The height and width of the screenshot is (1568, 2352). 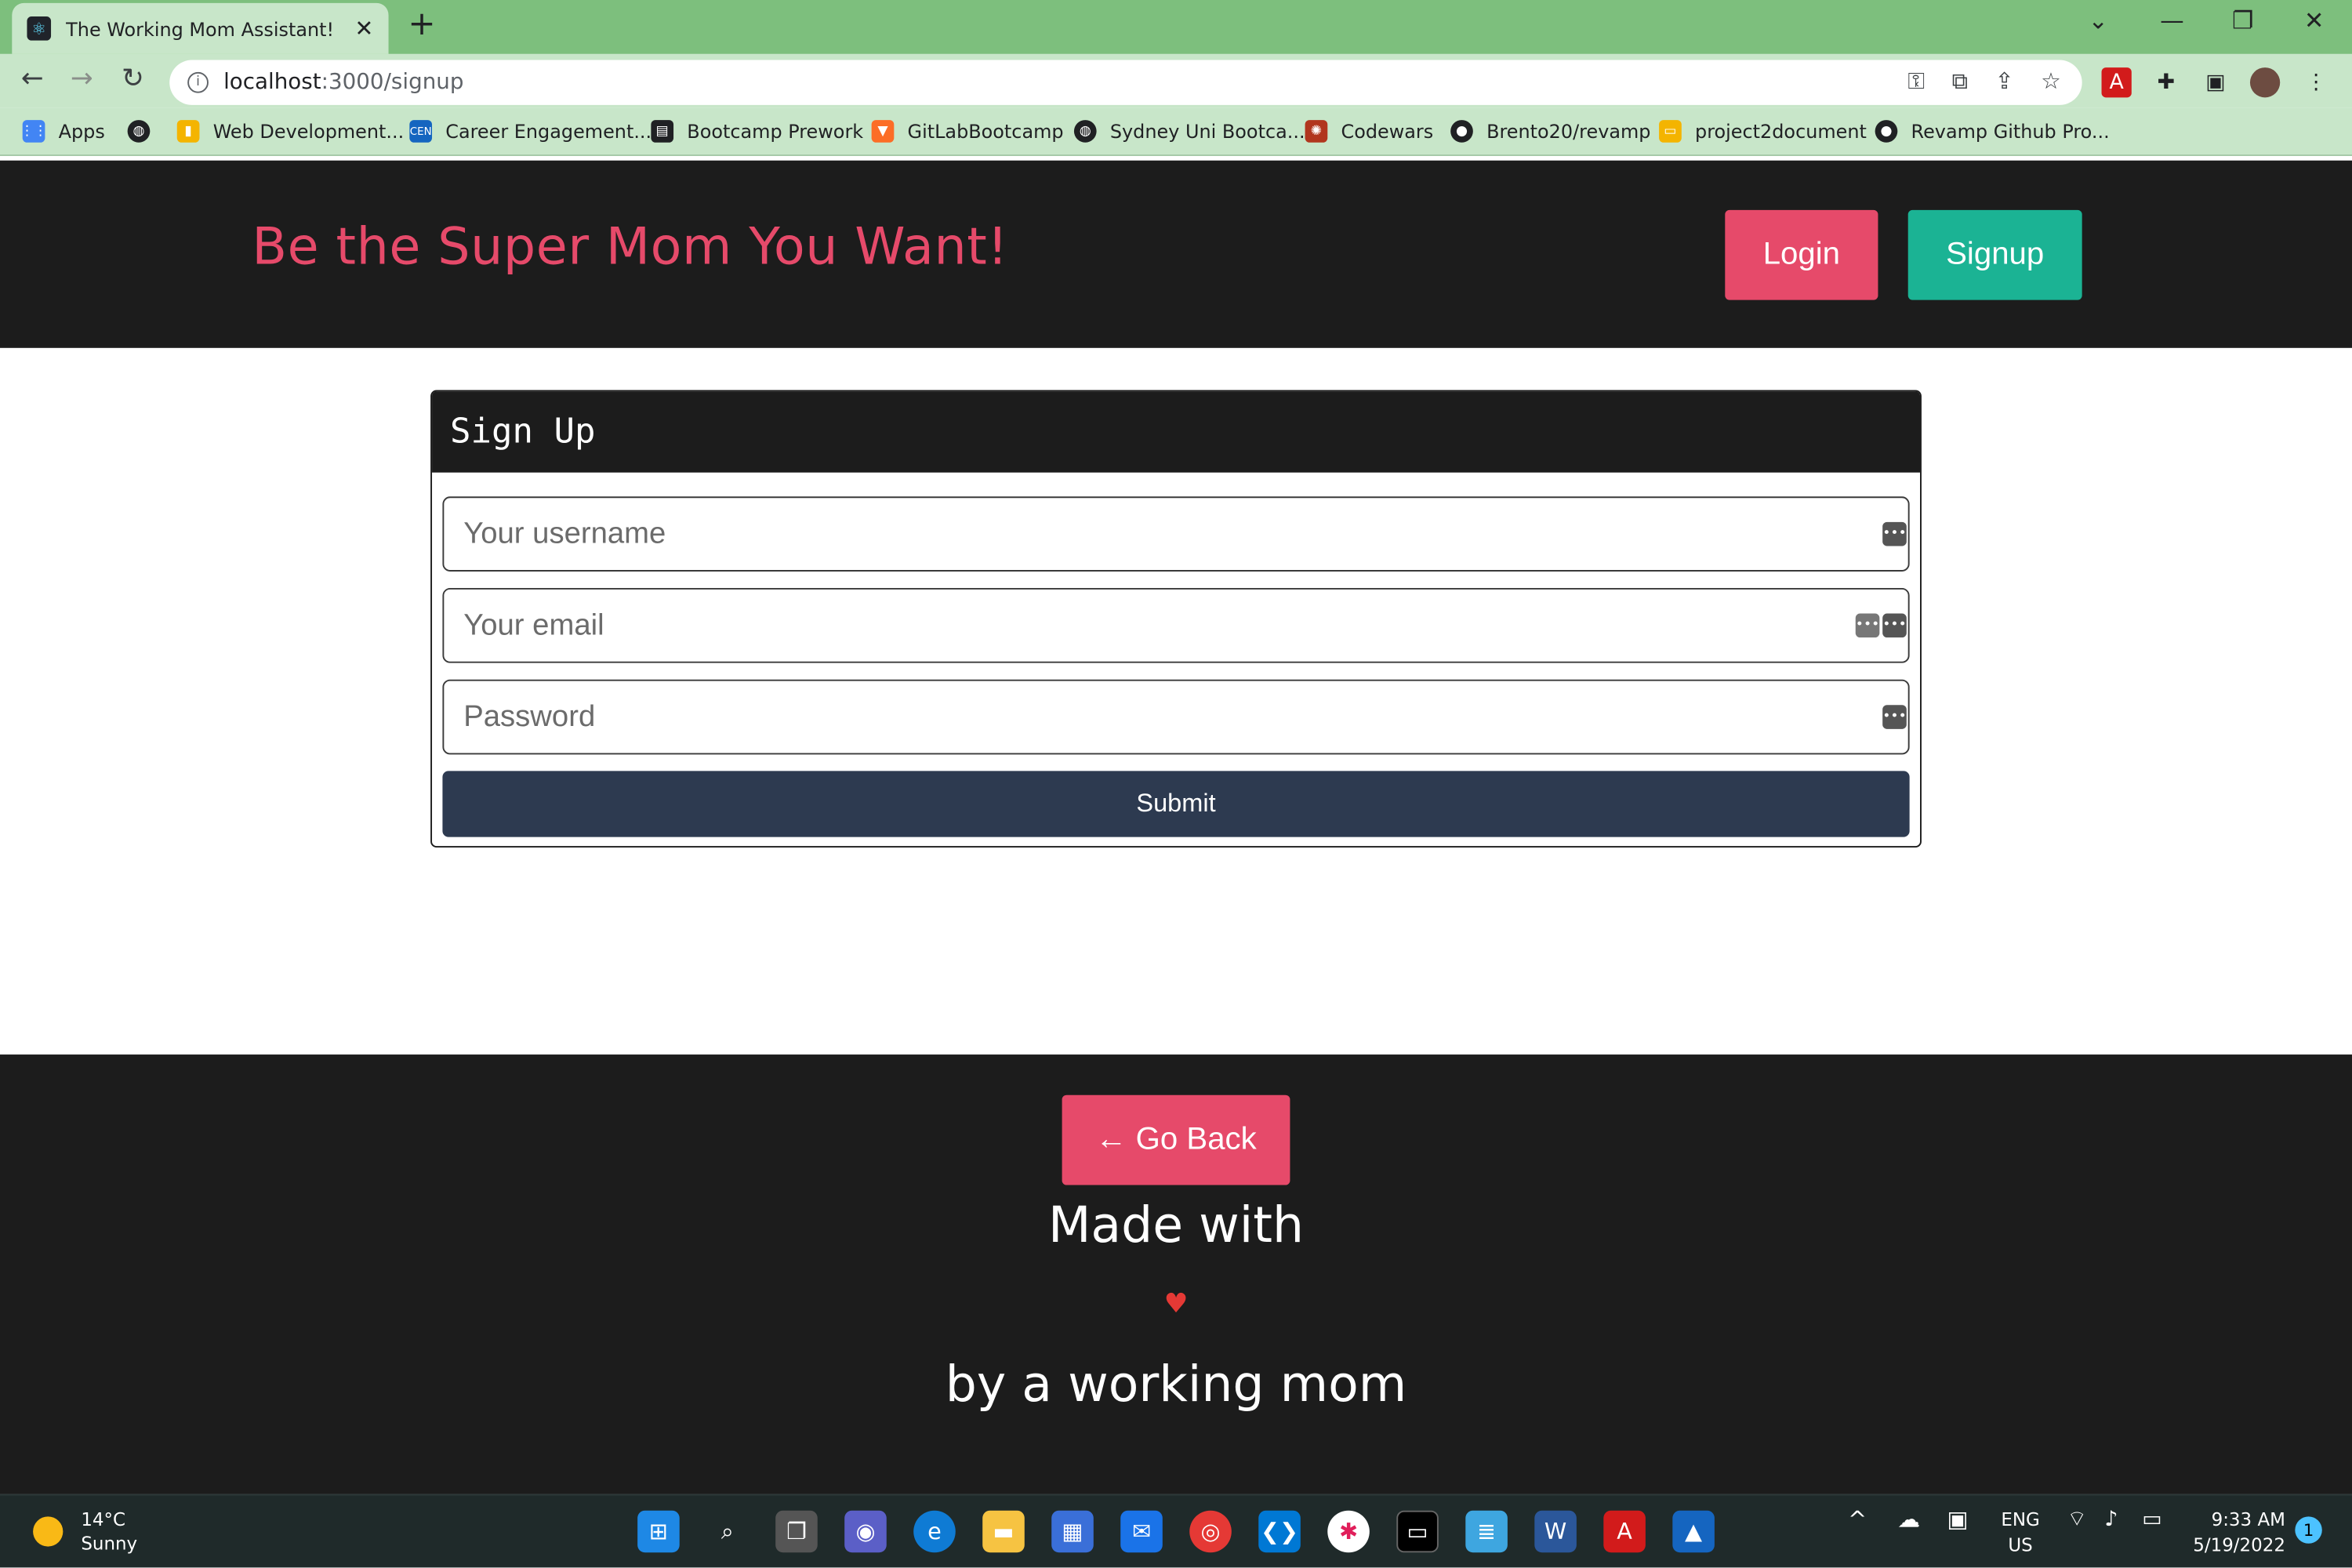 What do you see at coordinates (1763, 131) in the screenshot?
I see `bookmark-project2document: ▭ project2document` at bounding box center [1763, 131].